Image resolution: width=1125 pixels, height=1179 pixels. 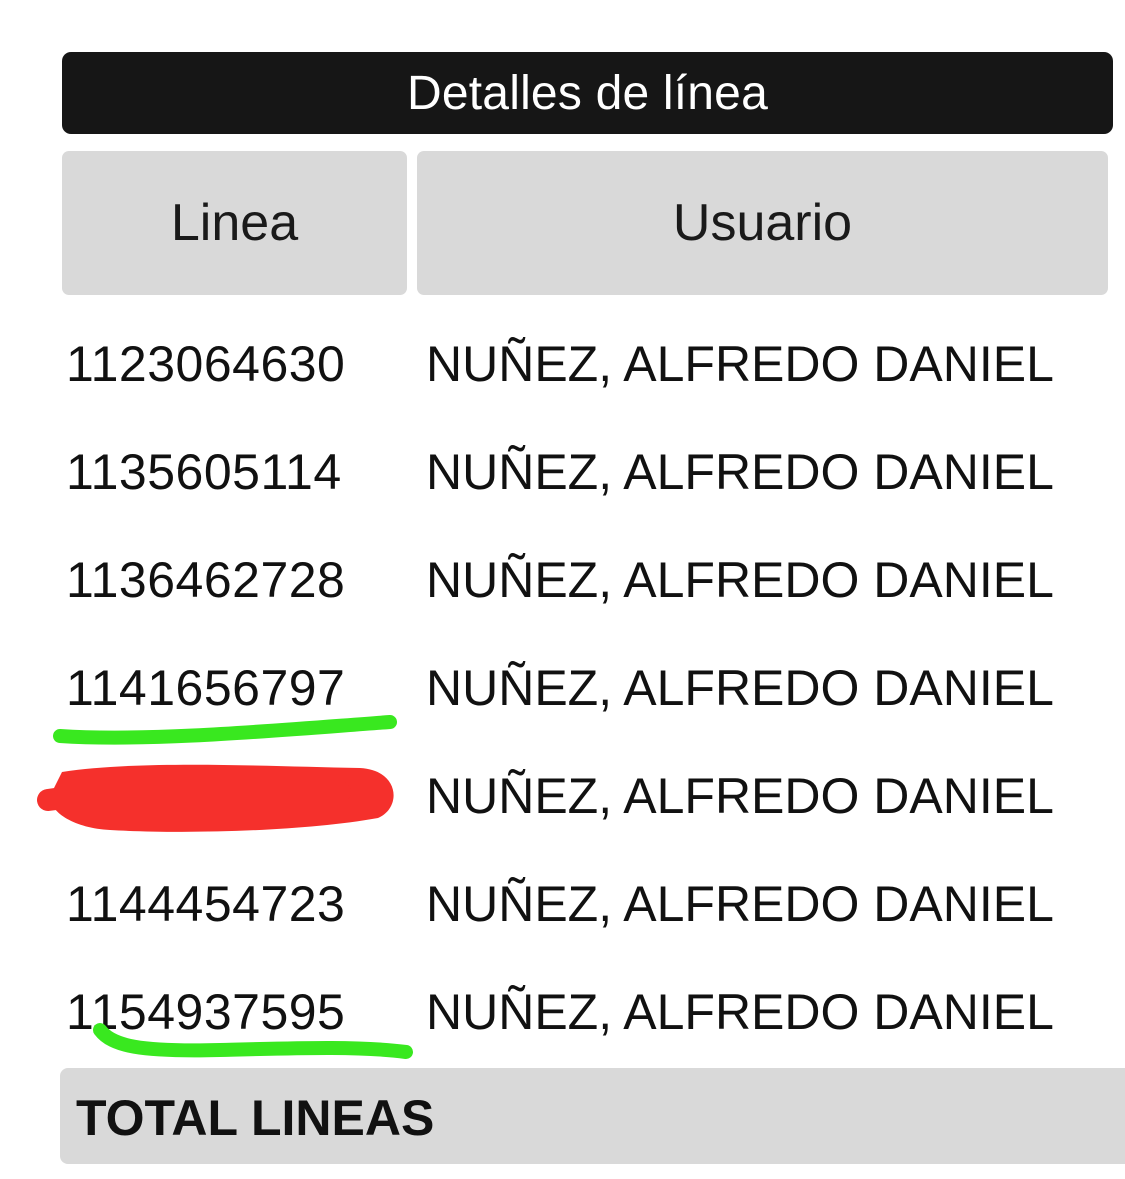 I want to click on table-row: NUÑEZ, ALFREDO DANIEL, so click(x=562, y=796).